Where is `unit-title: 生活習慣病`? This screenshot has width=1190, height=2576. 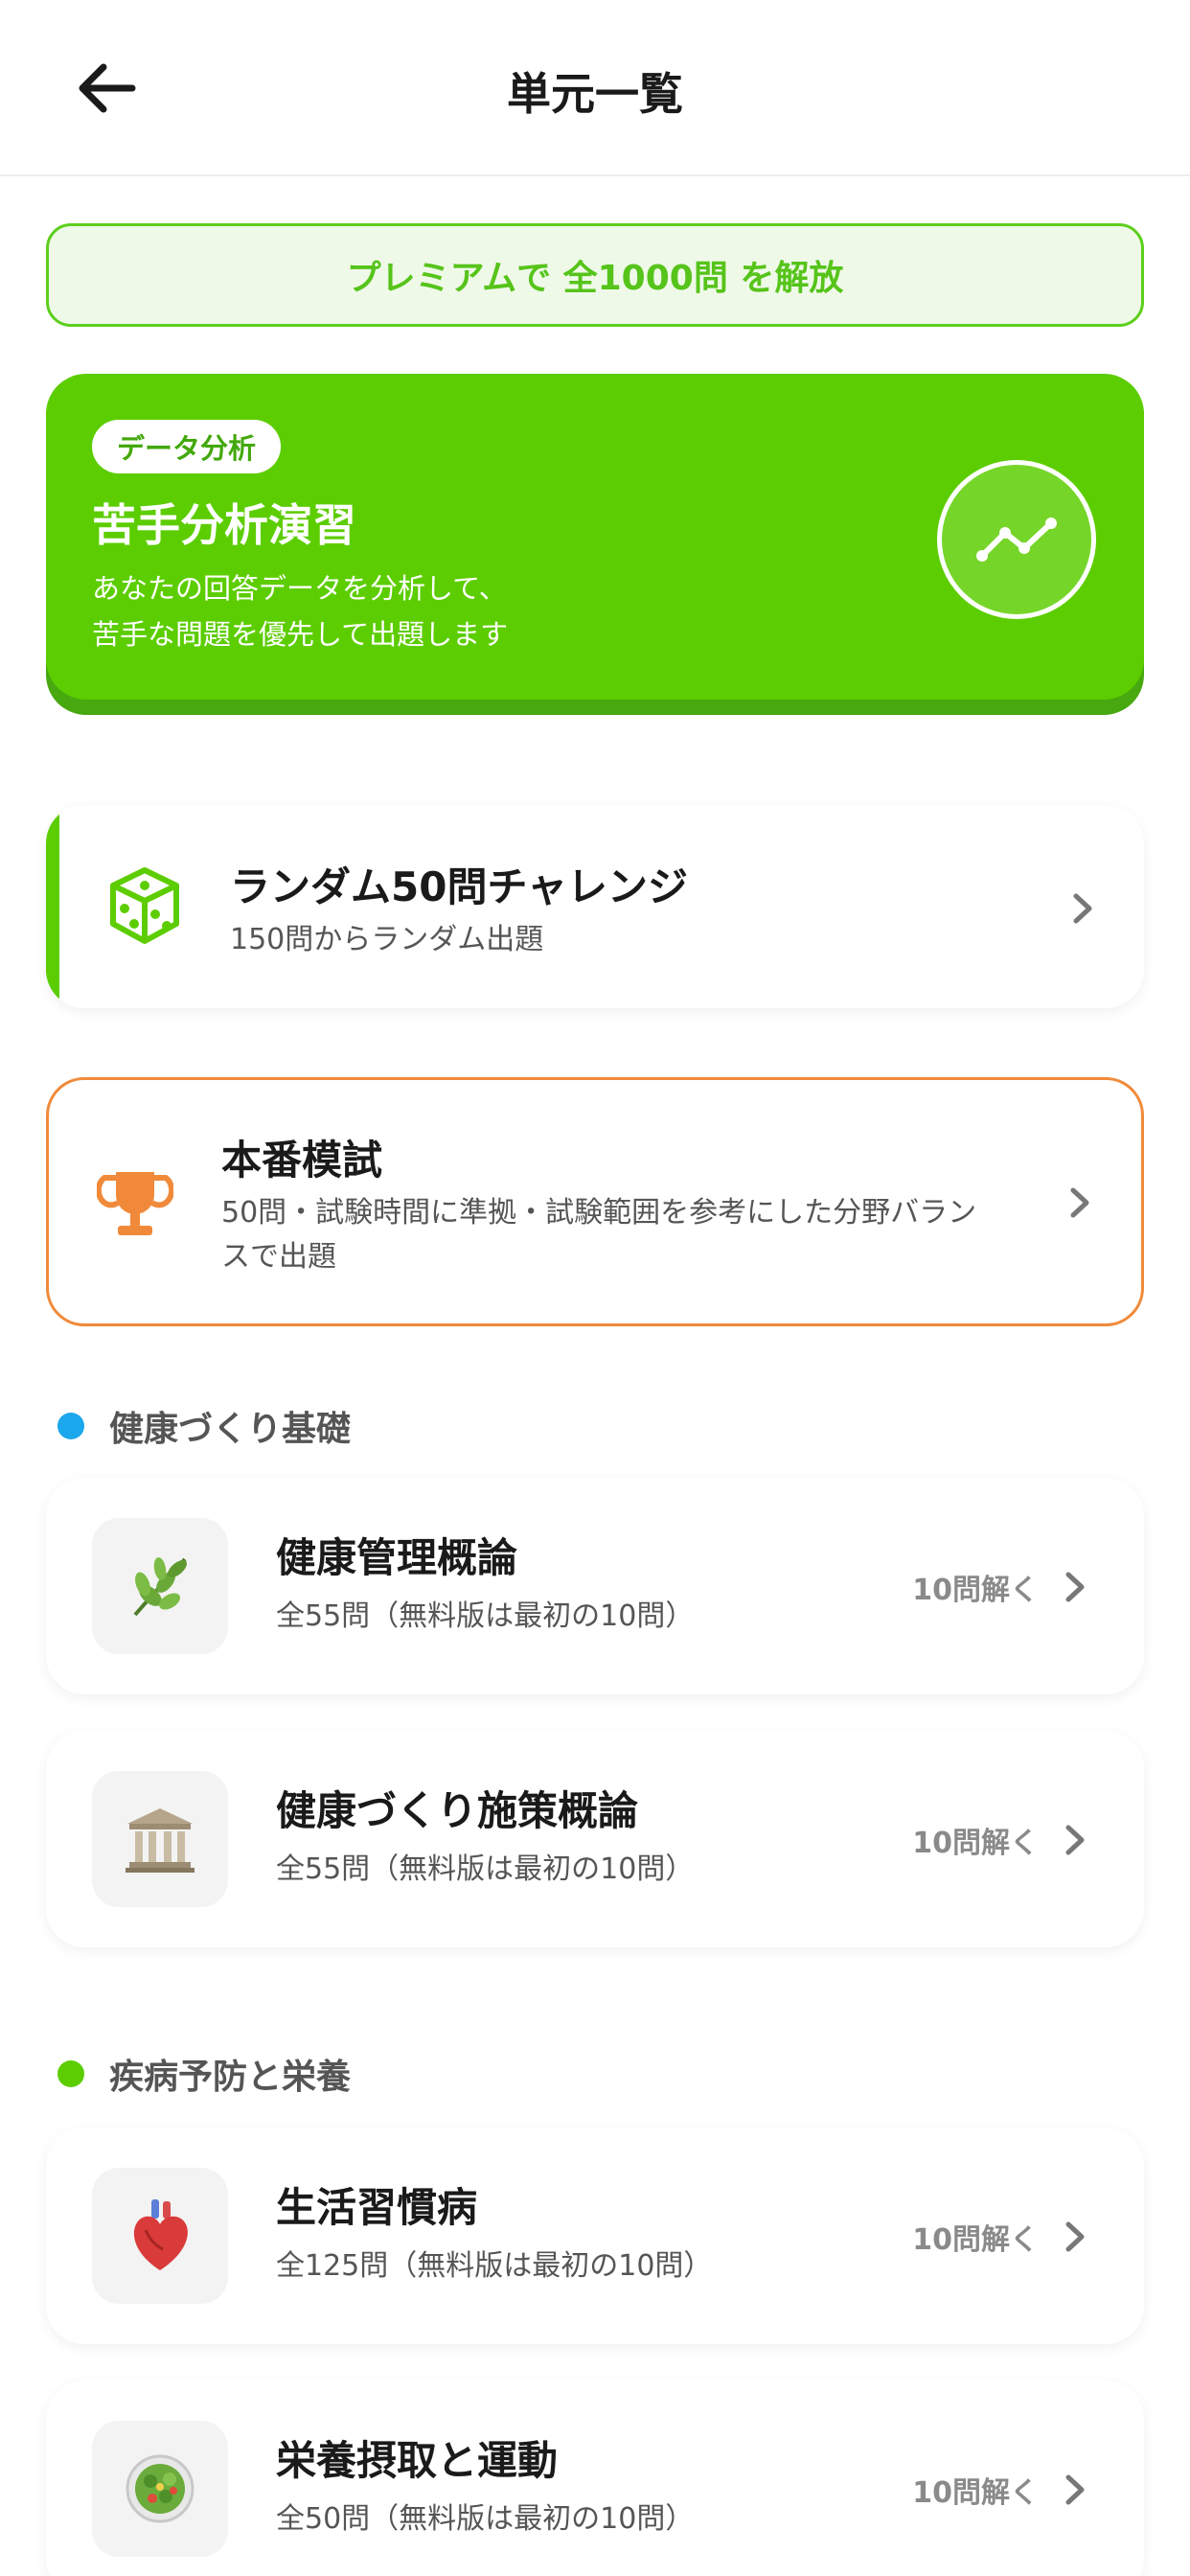
unit-title: 生活習慣病 is located at coordinates (377, 2207).